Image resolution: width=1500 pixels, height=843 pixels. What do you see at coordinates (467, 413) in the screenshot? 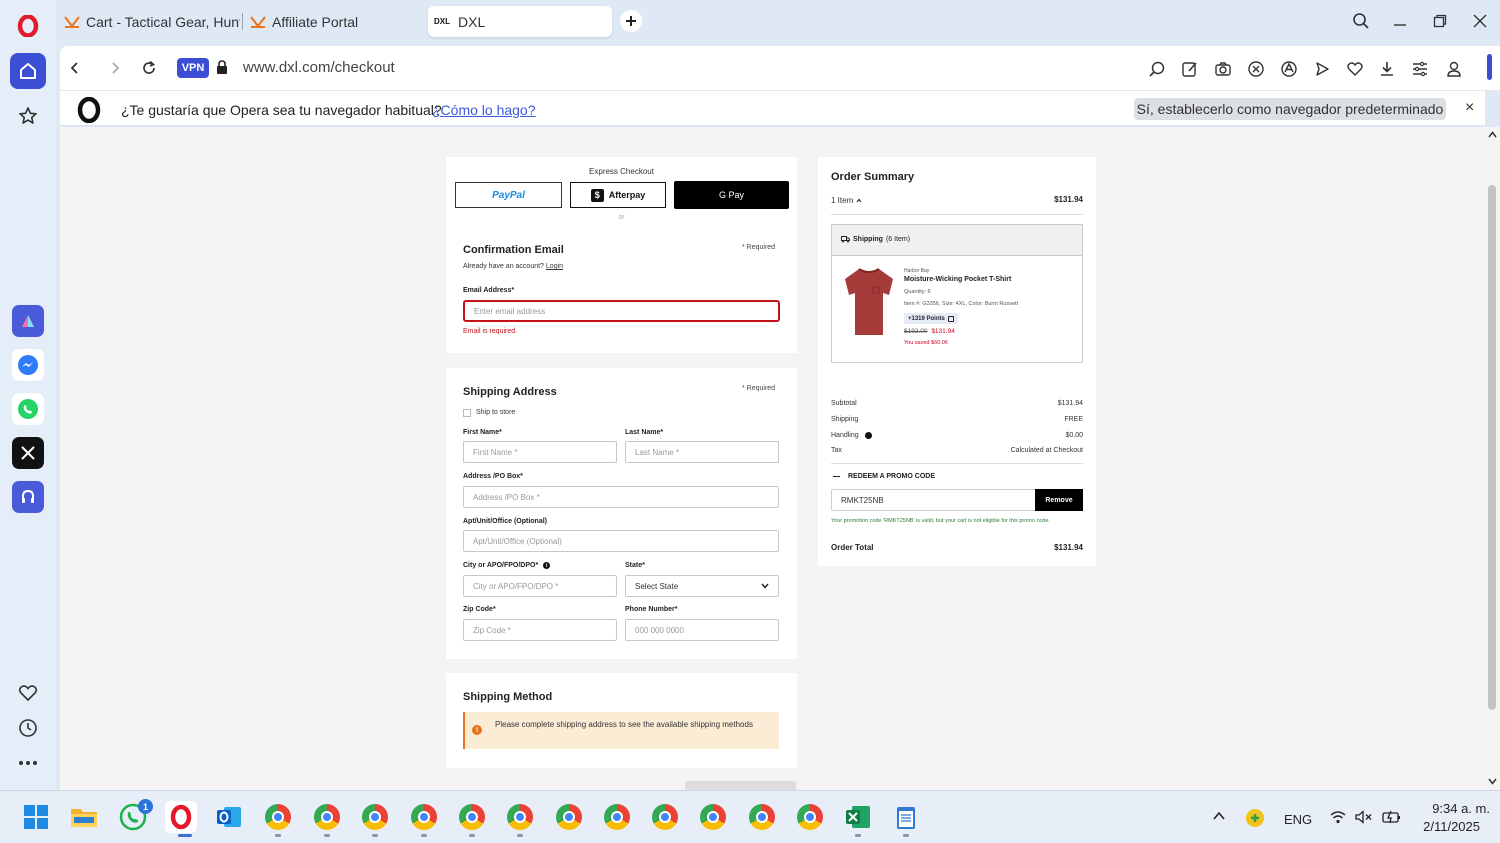
I see `ship-to-store-checkbox` at bounding box center [467, 413].